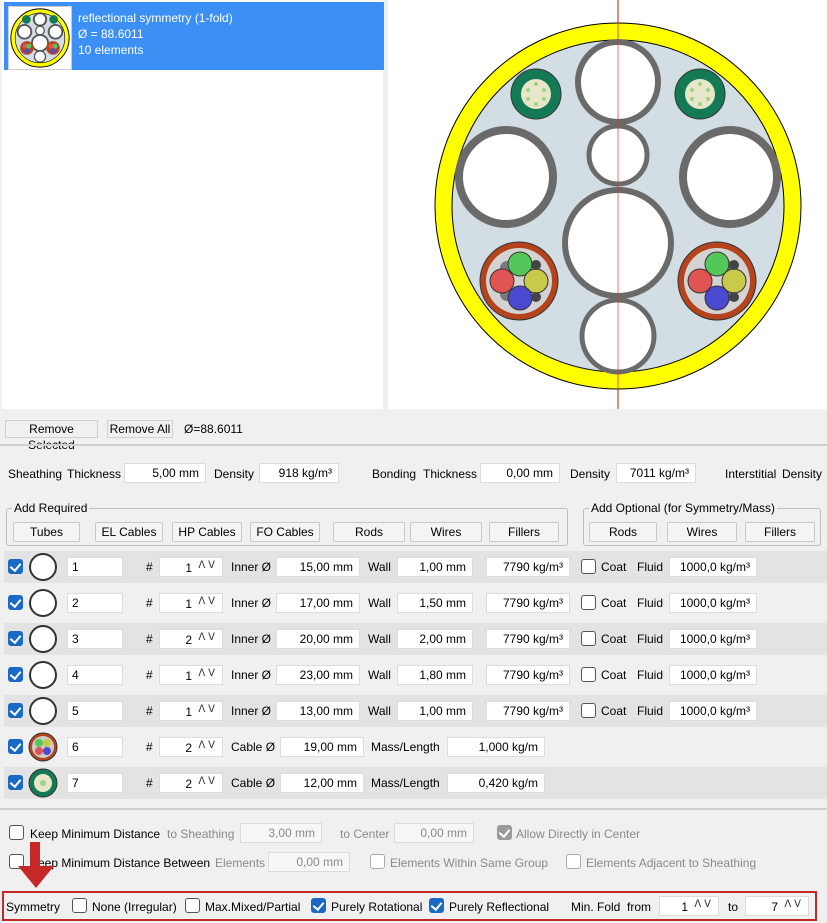  What do you see at coordinates (322, 783) in the screenshot?
I see `cable-diameter-input: 12,00 mm` at bounding box center [322, 783].